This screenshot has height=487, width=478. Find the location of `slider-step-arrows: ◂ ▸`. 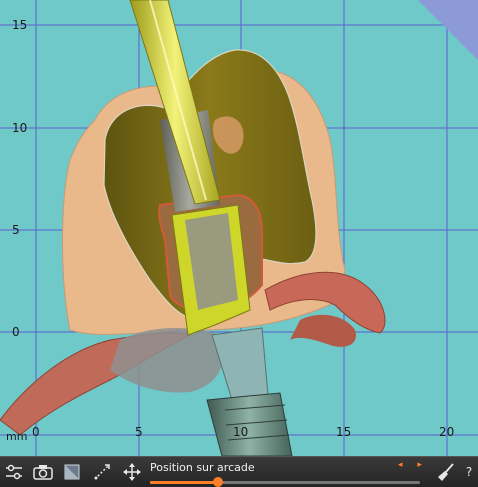

slider-step-arrows: ◂ ▸ is located at coordinates (413, 465).